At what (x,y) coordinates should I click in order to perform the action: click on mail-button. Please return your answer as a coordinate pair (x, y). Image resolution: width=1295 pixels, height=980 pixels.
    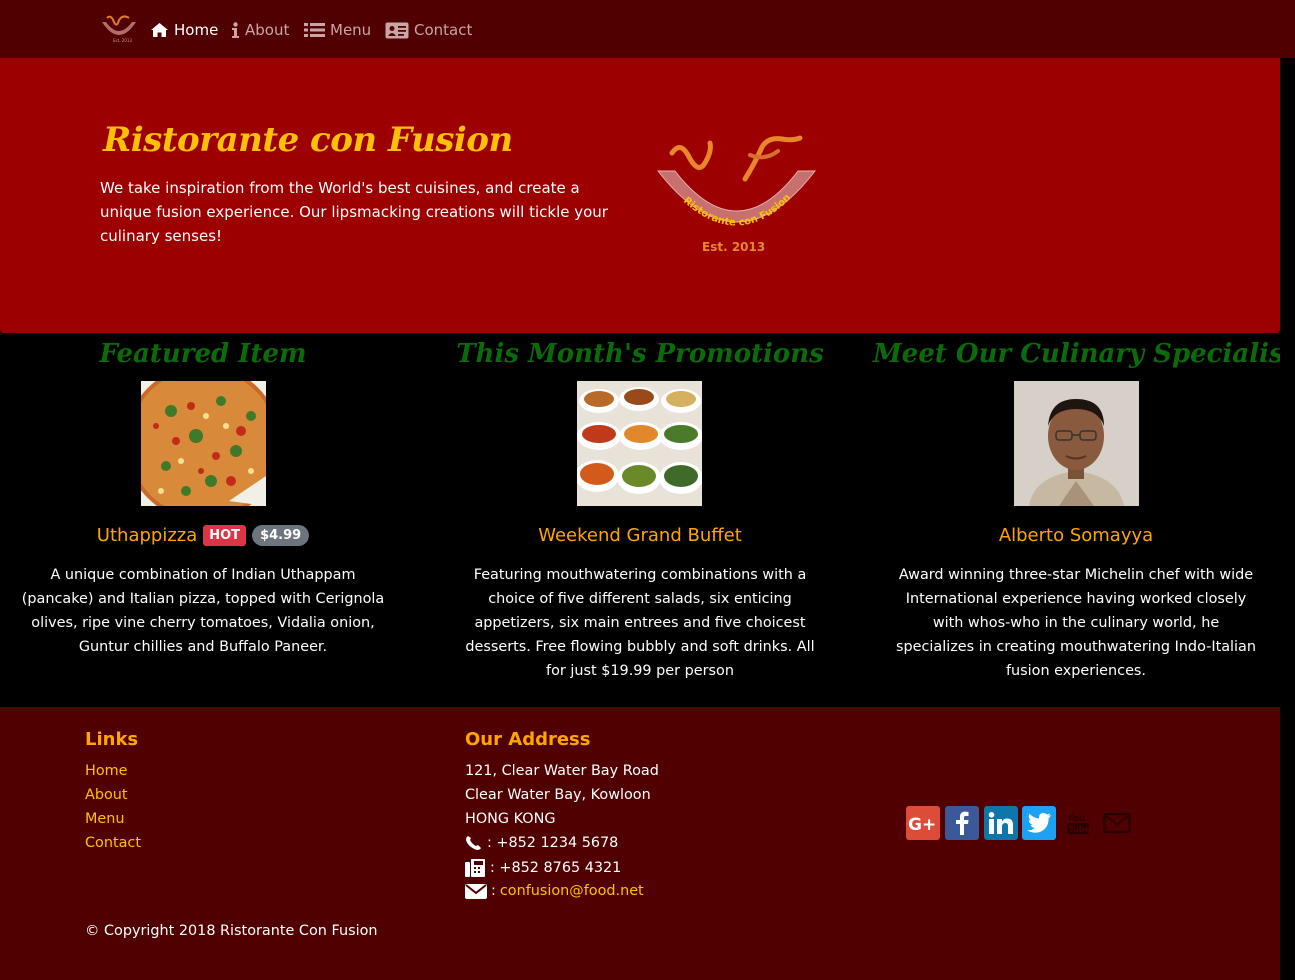
    Looking at the image, I should click on (1117, 823).